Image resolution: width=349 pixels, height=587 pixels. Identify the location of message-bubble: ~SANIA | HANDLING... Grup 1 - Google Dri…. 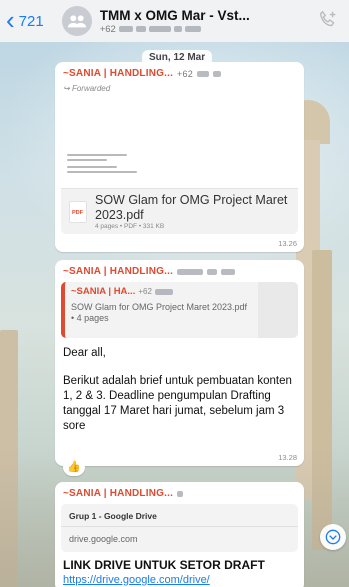
(179, 534).